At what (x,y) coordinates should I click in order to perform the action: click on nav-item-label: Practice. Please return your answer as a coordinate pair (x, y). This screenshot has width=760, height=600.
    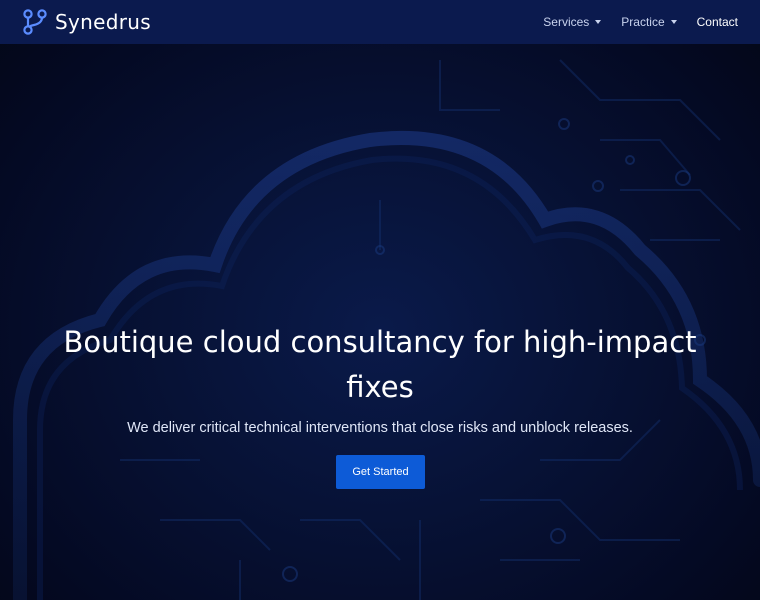
    Looking at the image, I should click on (643, 22).